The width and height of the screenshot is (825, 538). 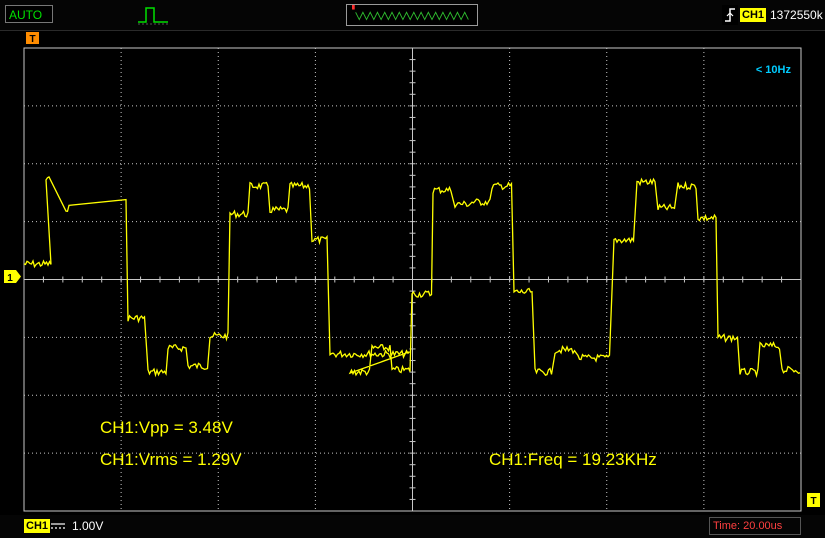 I want to click on trigger-level-marker: T, so click(x=813, y=500).